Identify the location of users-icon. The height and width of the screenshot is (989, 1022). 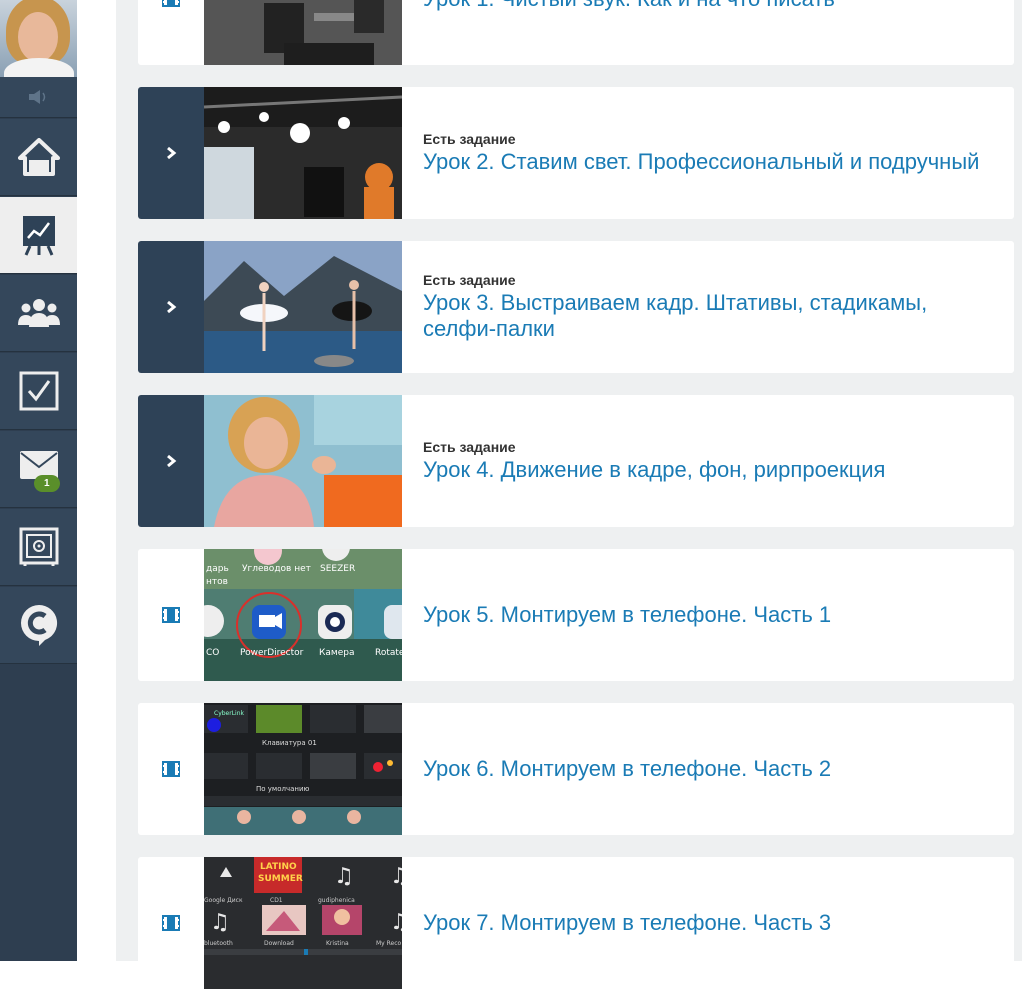
(38, 313).